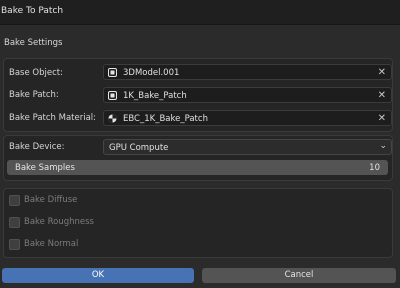  What do you see at coordinates (33, 43) in the screenshot?
I see `bake-settings-header: Bake Settings` at bounding box center [33, 43].